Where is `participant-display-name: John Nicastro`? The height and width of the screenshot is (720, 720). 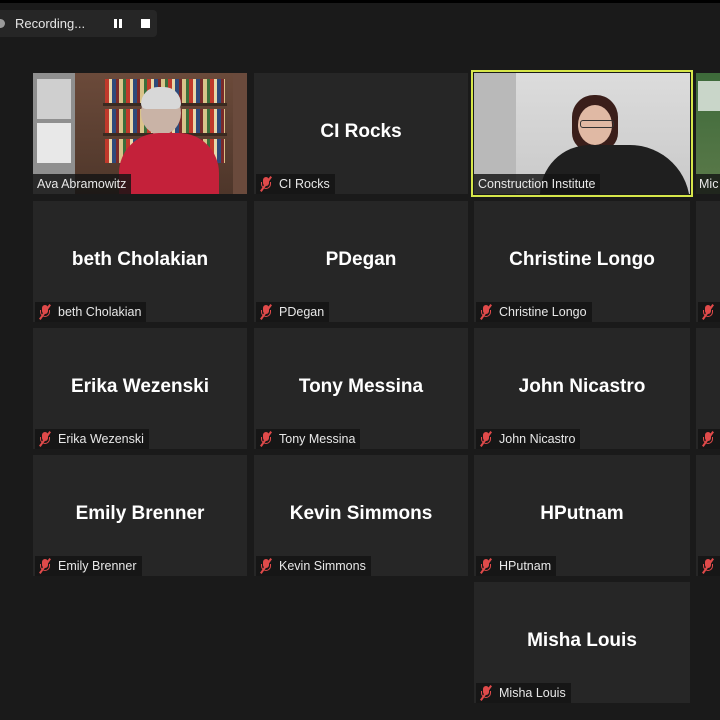
participant-display-name: John Nicastro is located at coordinates (582, 386).